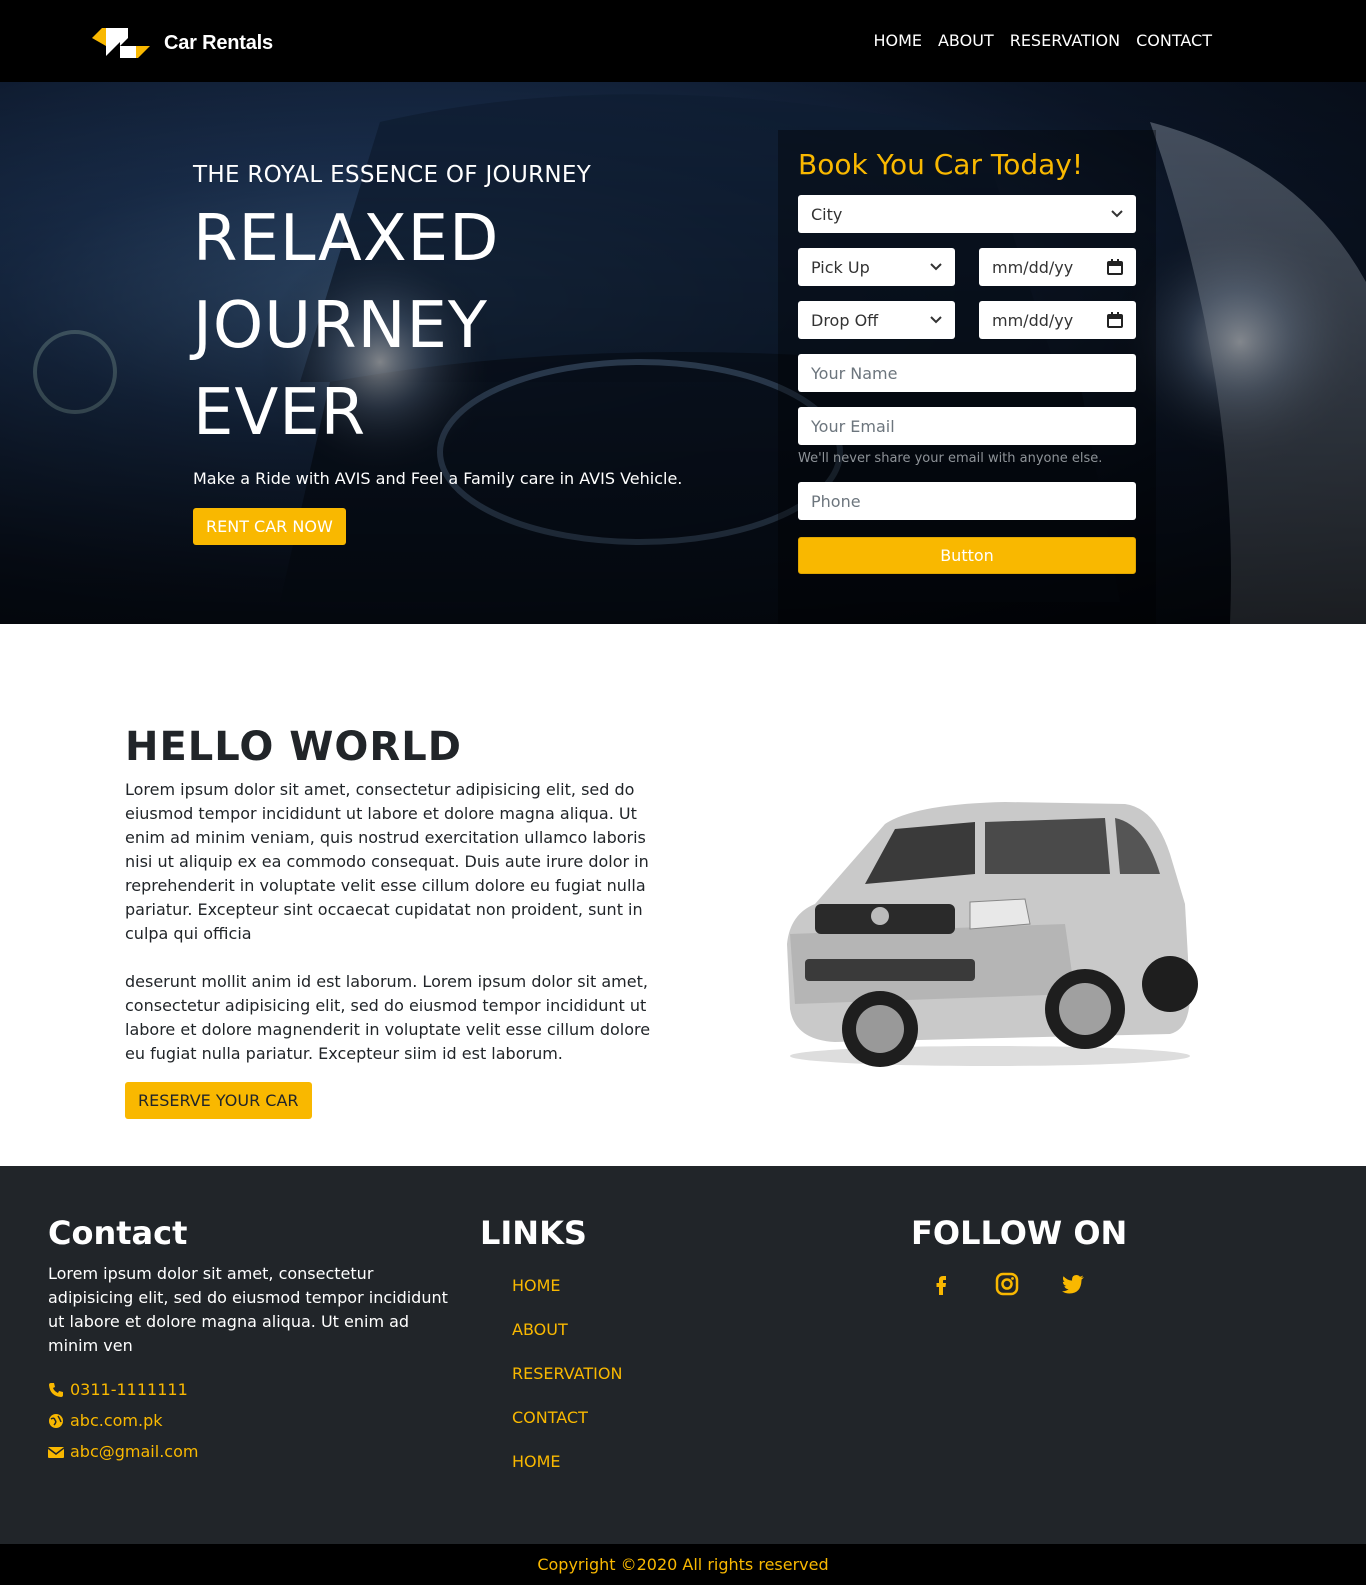  Describe the element at coordinates (1007, 1284) in the screenshot. I see `instagram-icon` at that location.